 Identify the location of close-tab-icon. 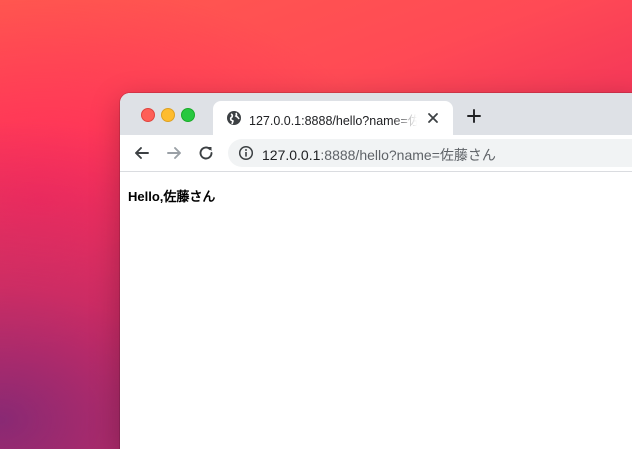
(433, 118).